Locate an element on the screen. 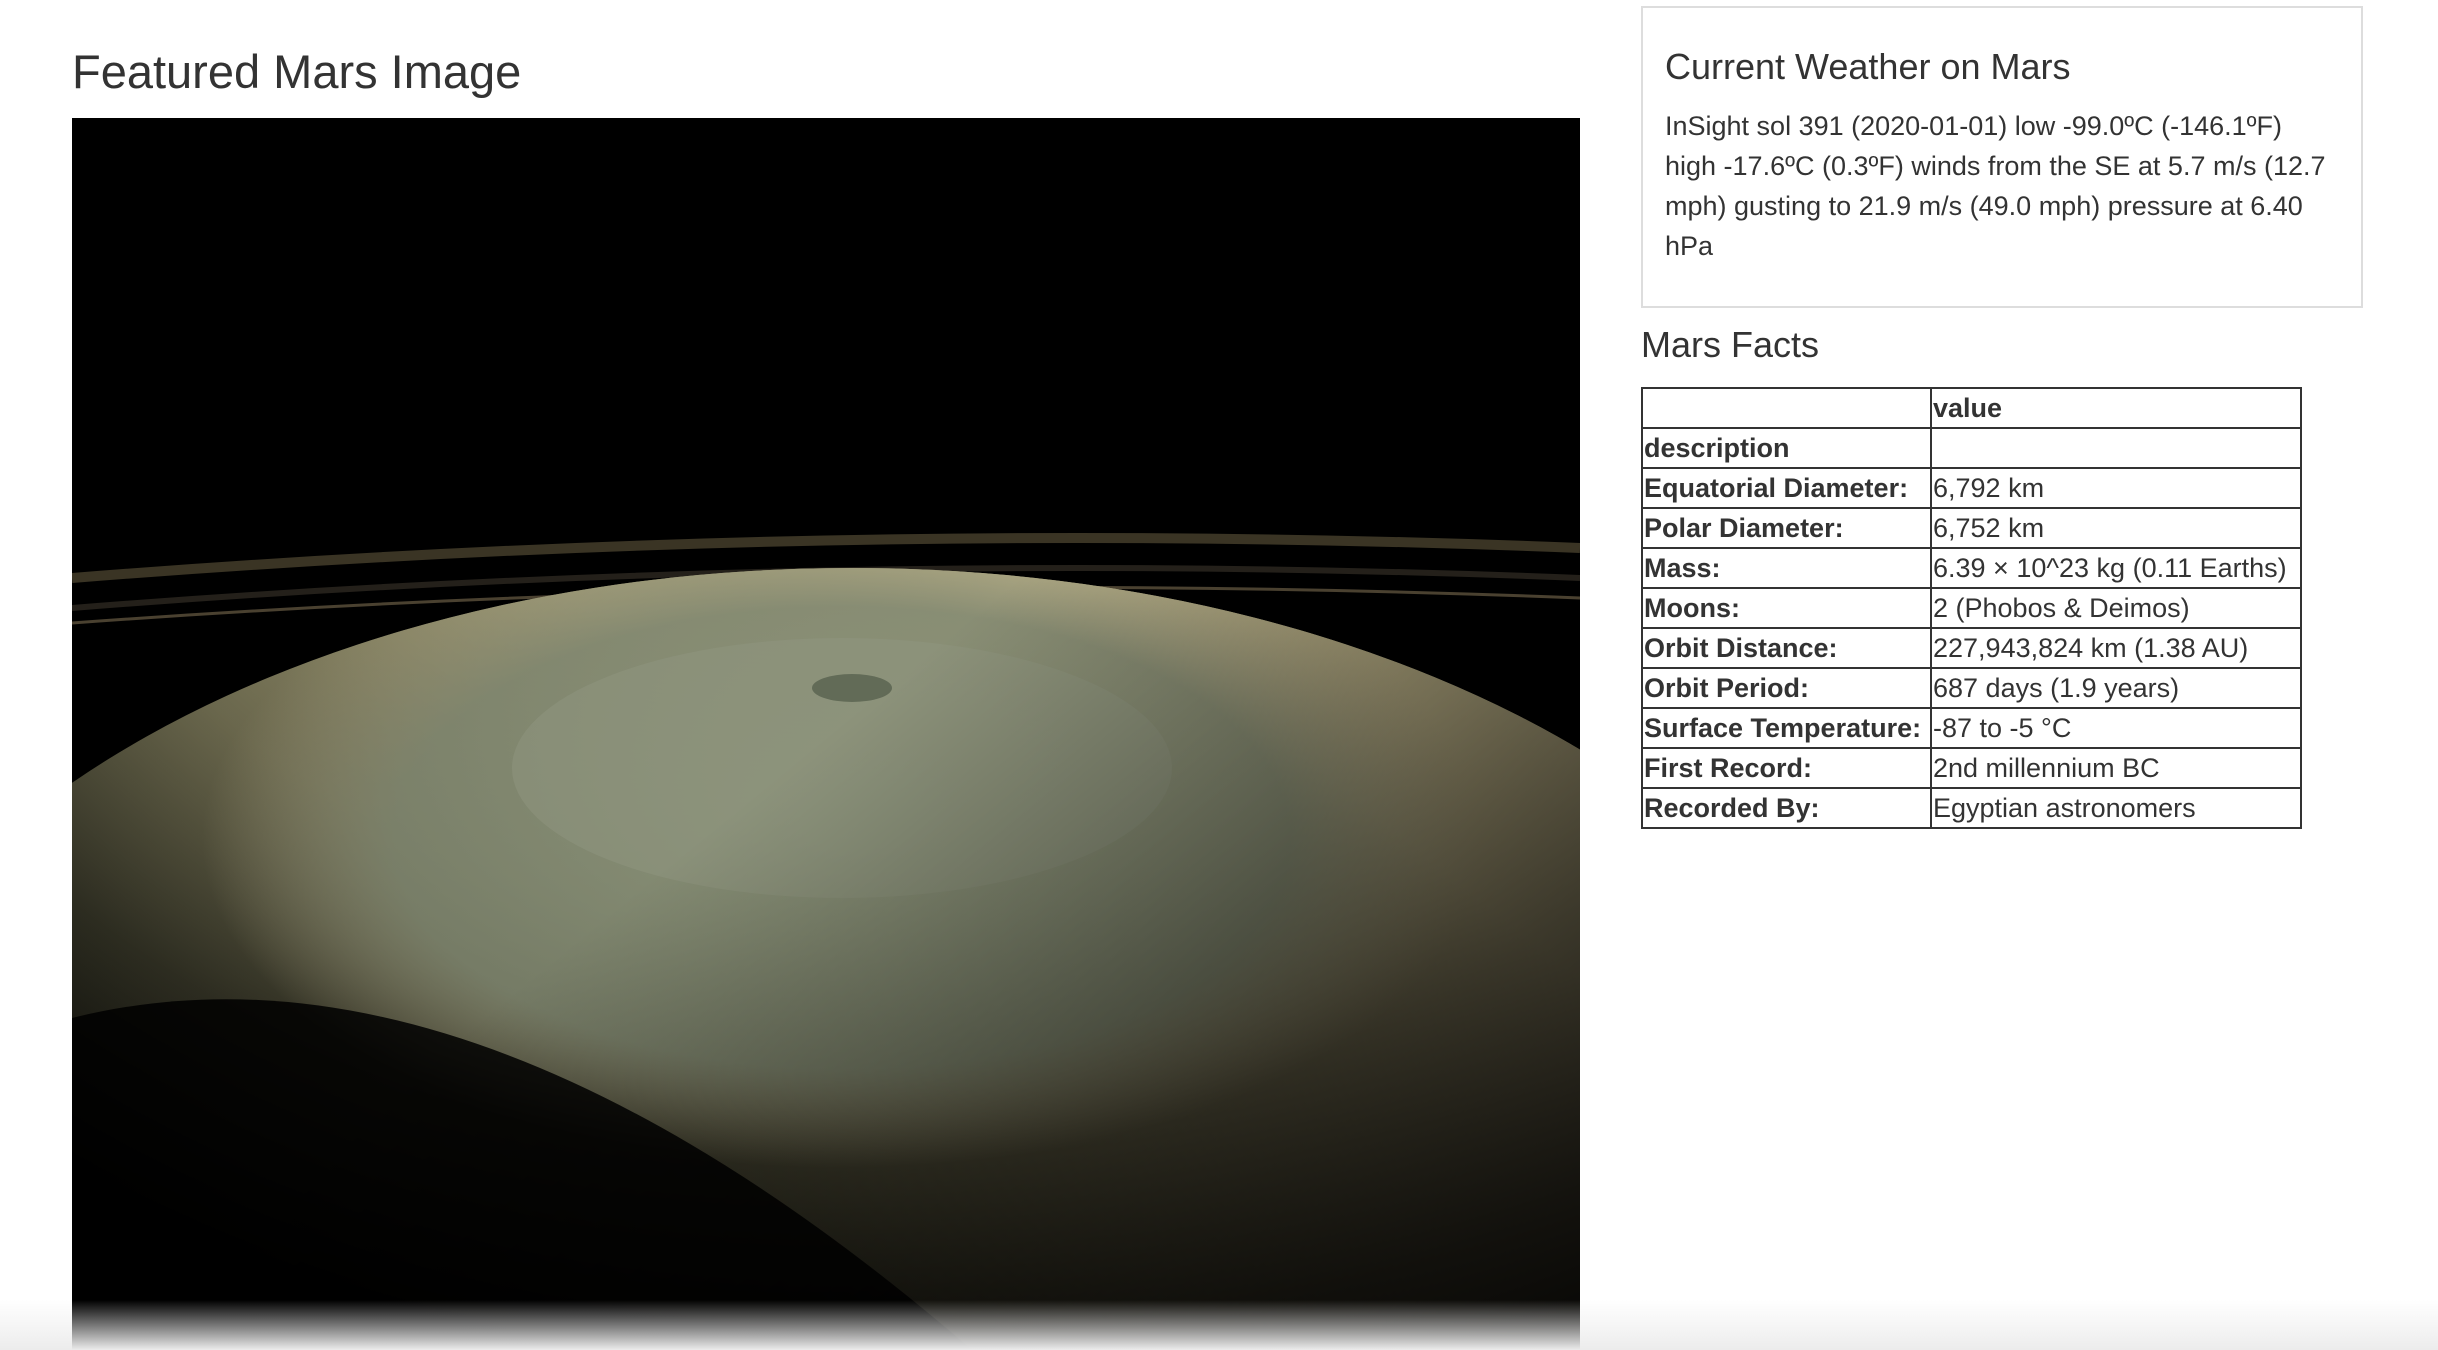 Image resolution: width=2438 pixels, height=1350 pixels. table-row: Polar Diameter: 6,752 km is located at coordinates (1971, 528).